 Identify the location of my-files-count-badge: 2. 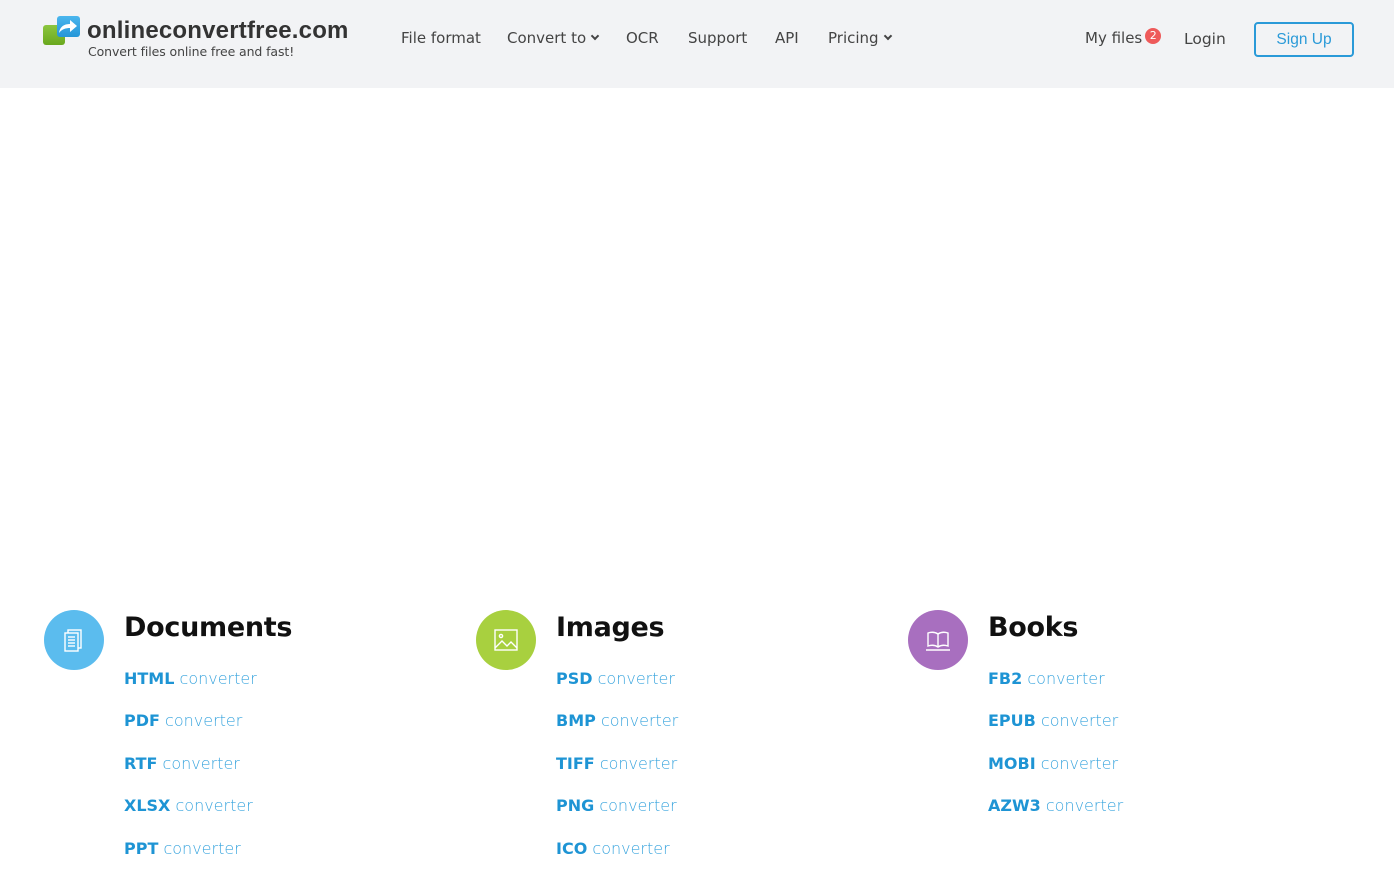
(1153, 36).